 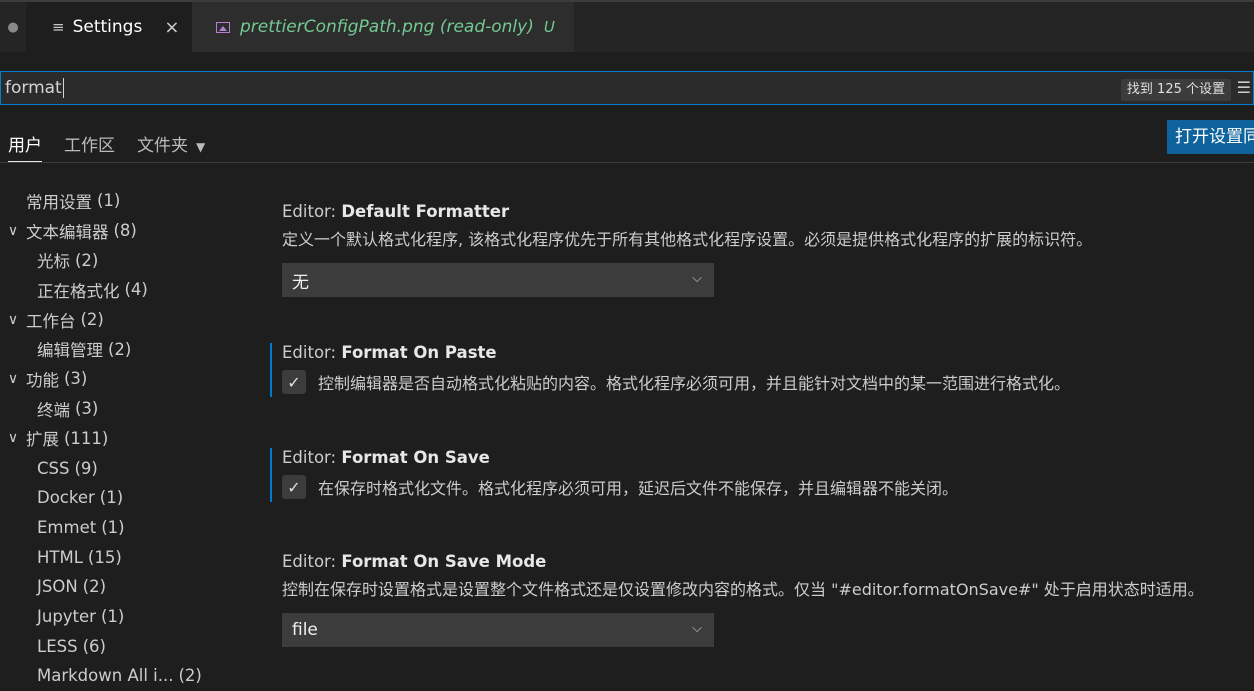 I want to click on toc-item: Jupyter (1), so click(x=125, y=617).